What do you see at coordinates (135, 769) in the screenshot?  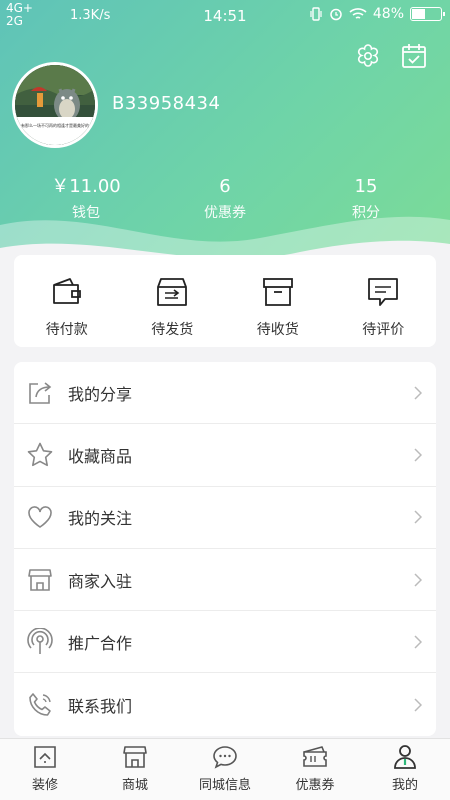 I see `tab-mall: 商城` at bounding box center [135, 769].